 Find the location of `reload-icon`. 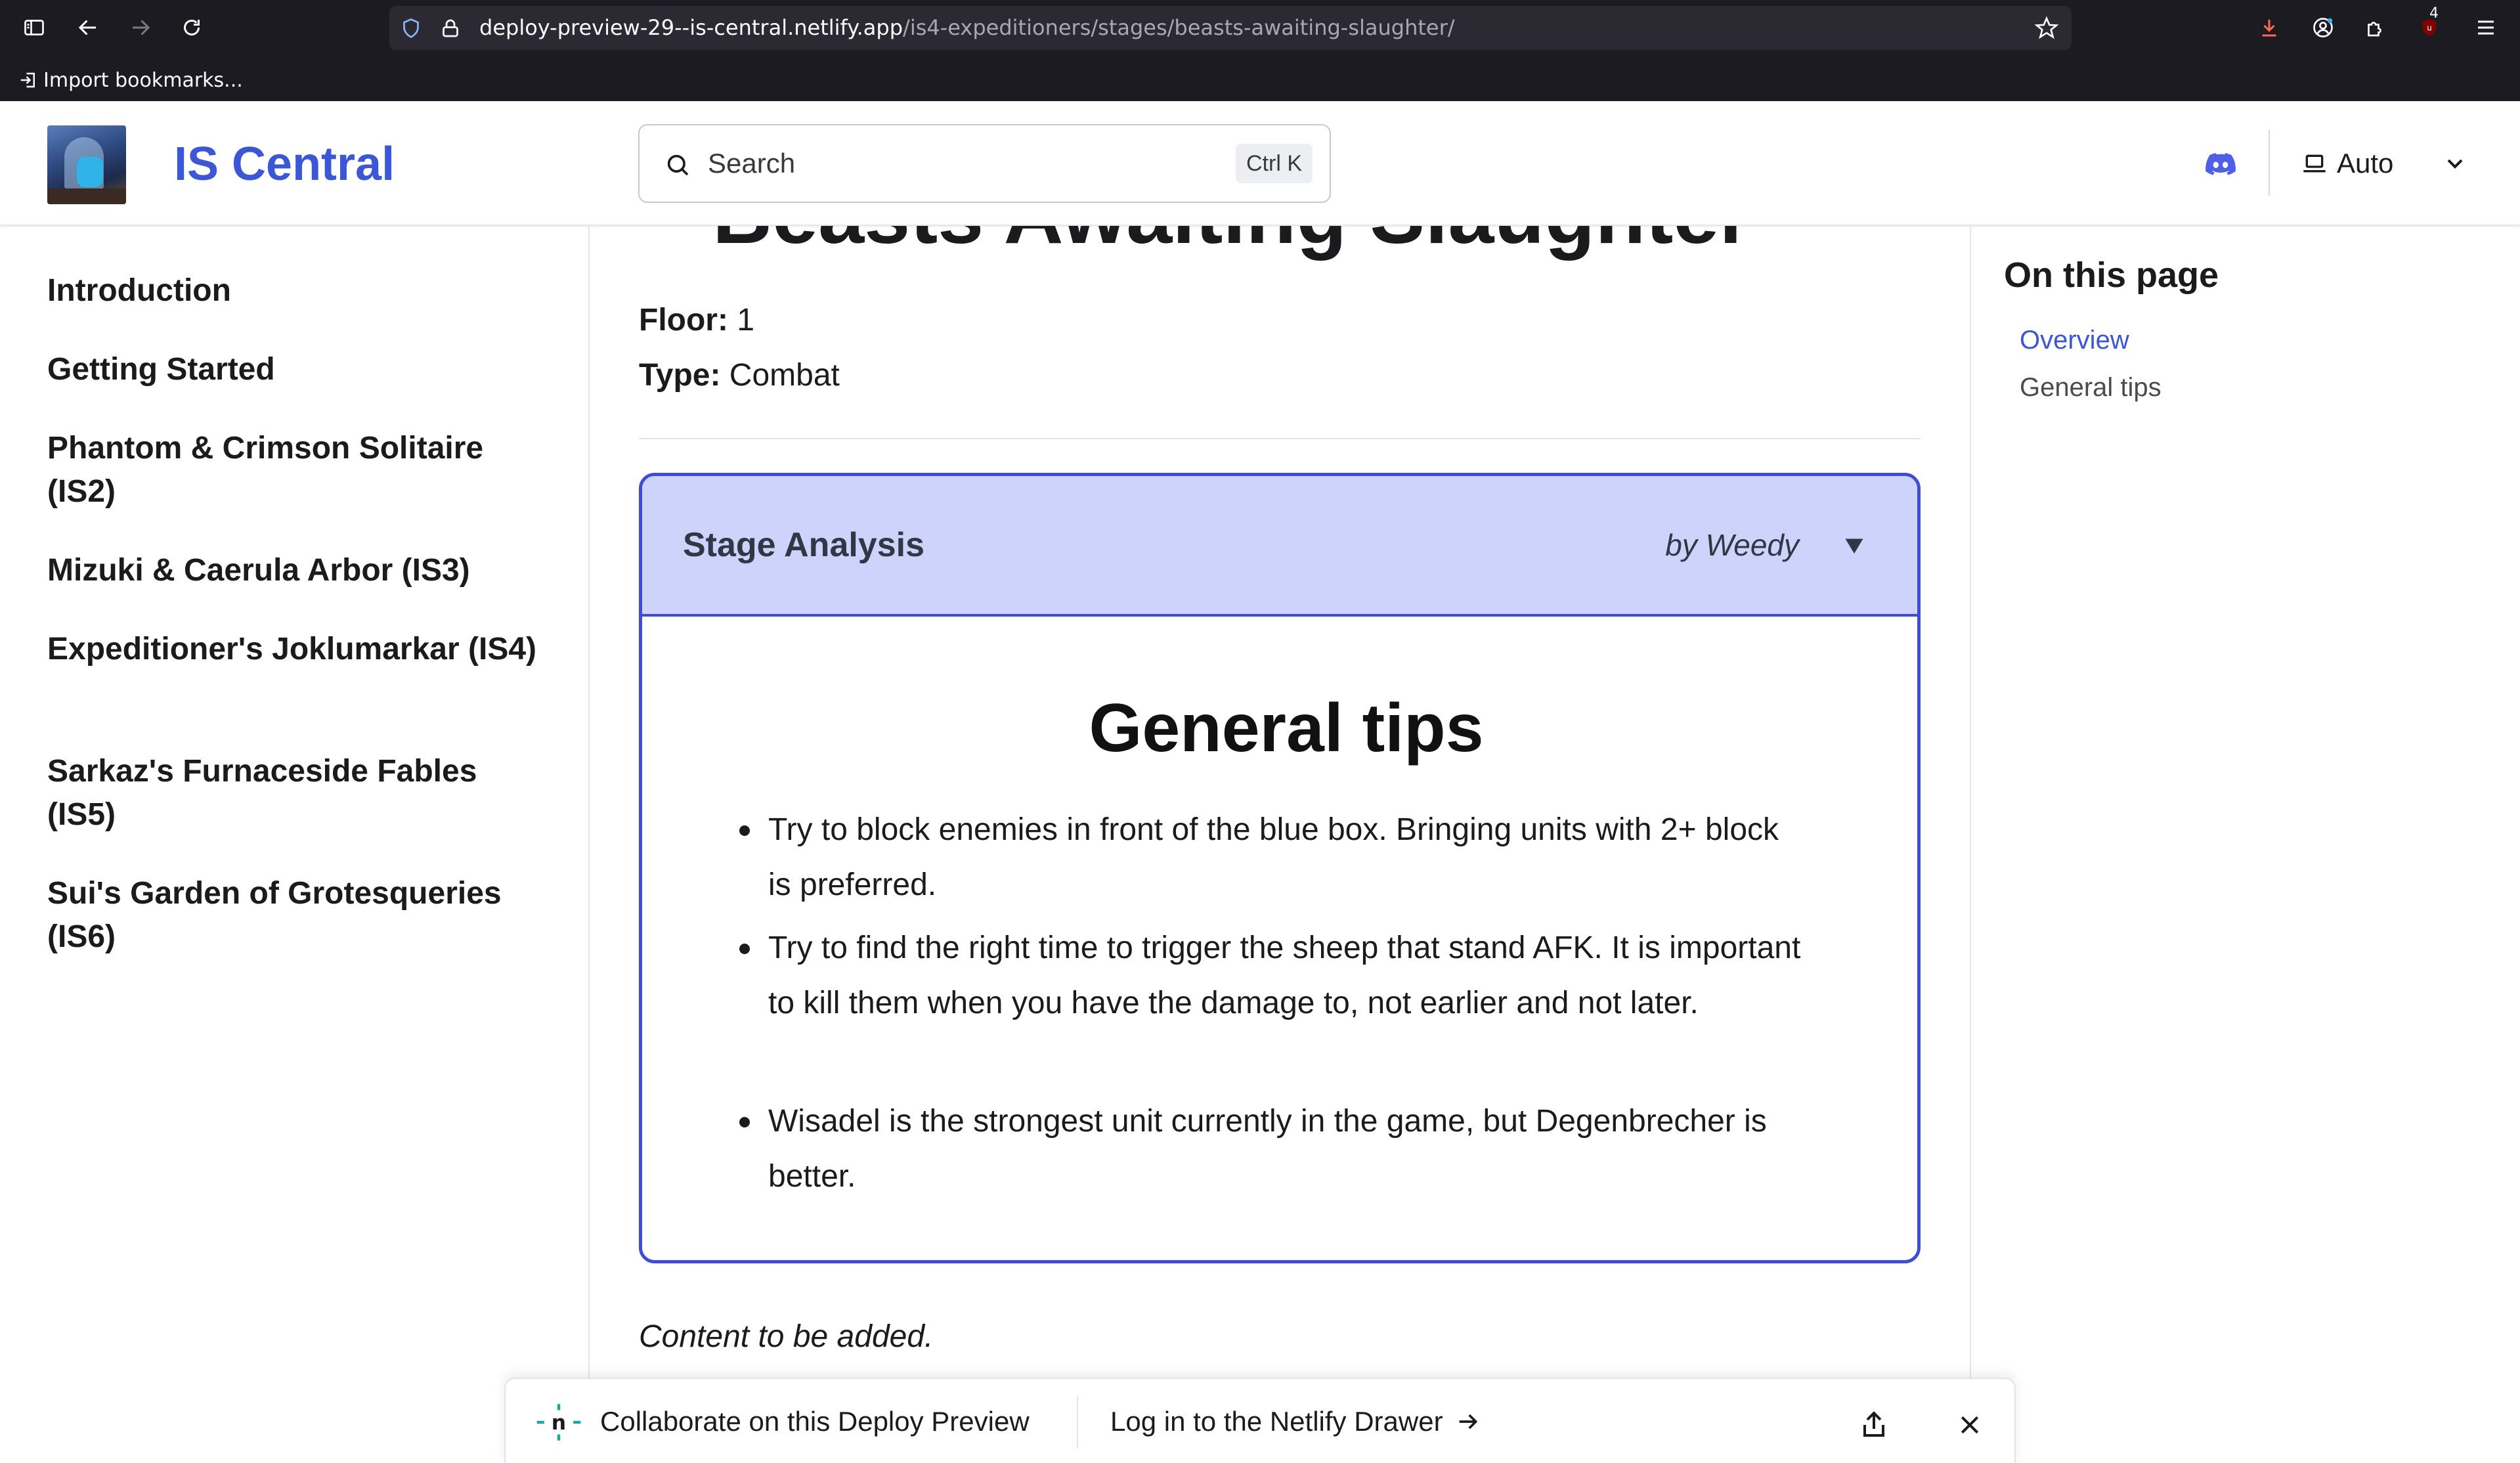

reload-icon is located at coordinates (191, 28).